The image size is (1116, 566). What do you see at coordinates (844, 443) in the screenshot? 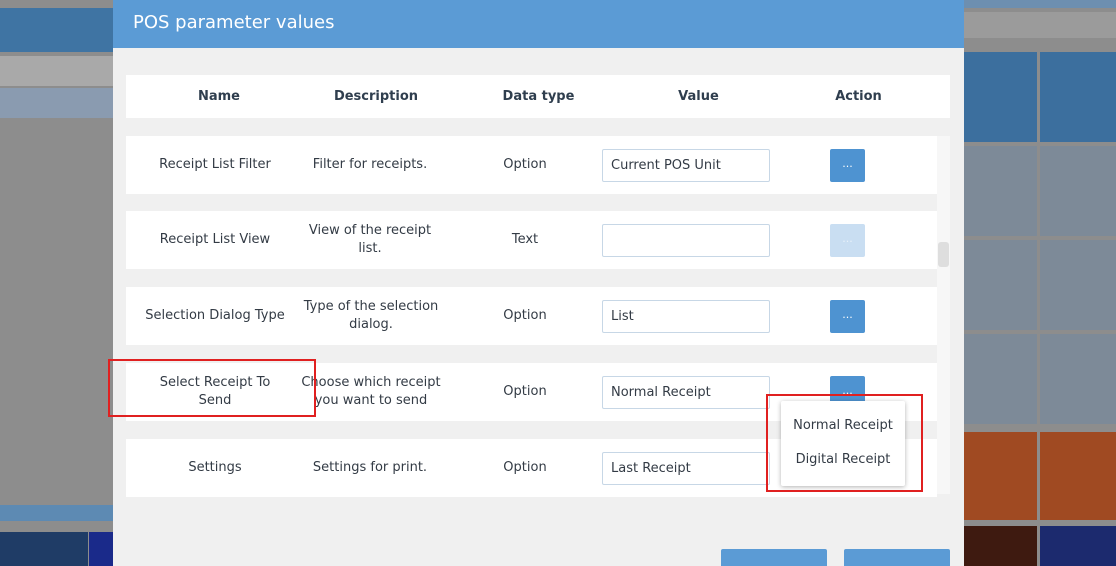
I see `highlight-box-dropdown` at bounding box center [844, 443].